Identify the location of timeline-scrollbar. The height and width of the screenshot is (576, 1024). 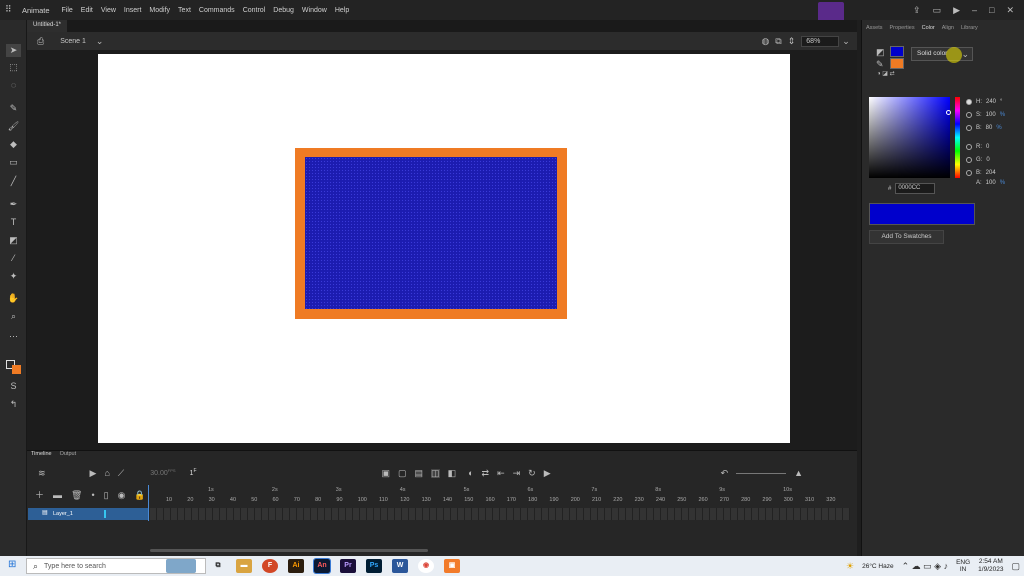
(289, 550).